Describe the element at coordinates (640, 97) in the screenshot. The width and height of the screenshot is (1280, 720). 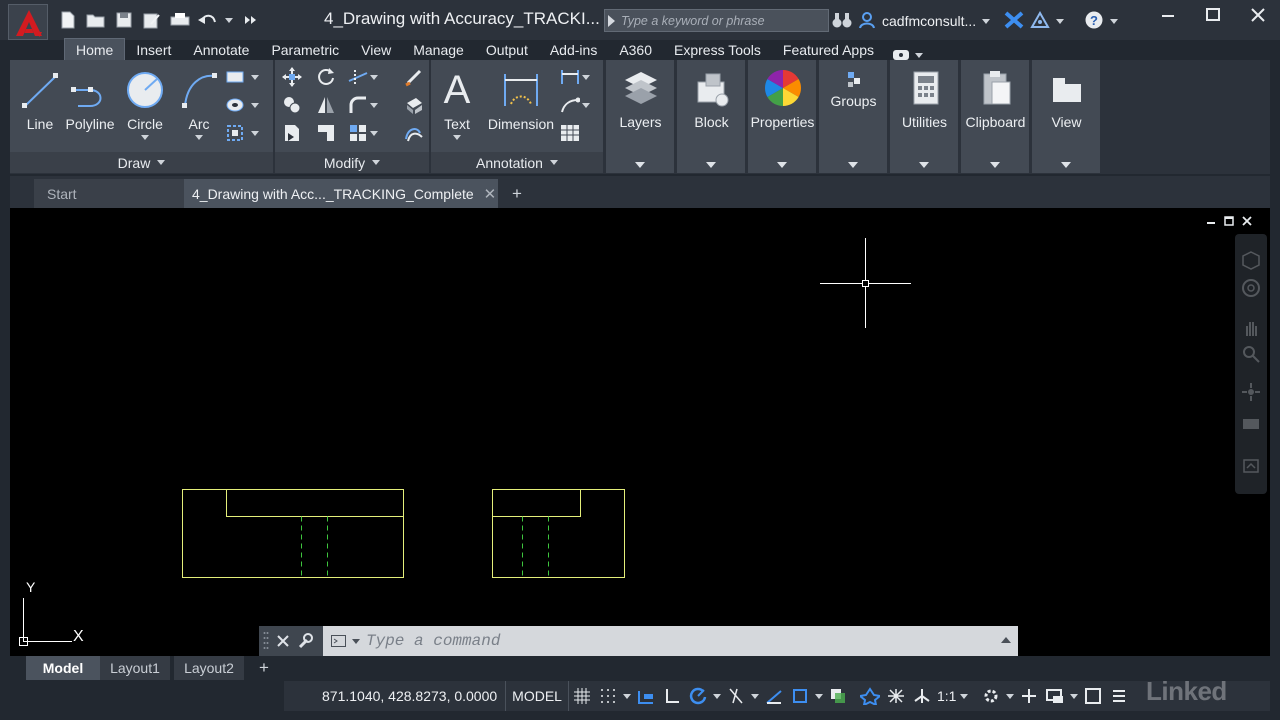
I see `layers-button: Layers` at that location.